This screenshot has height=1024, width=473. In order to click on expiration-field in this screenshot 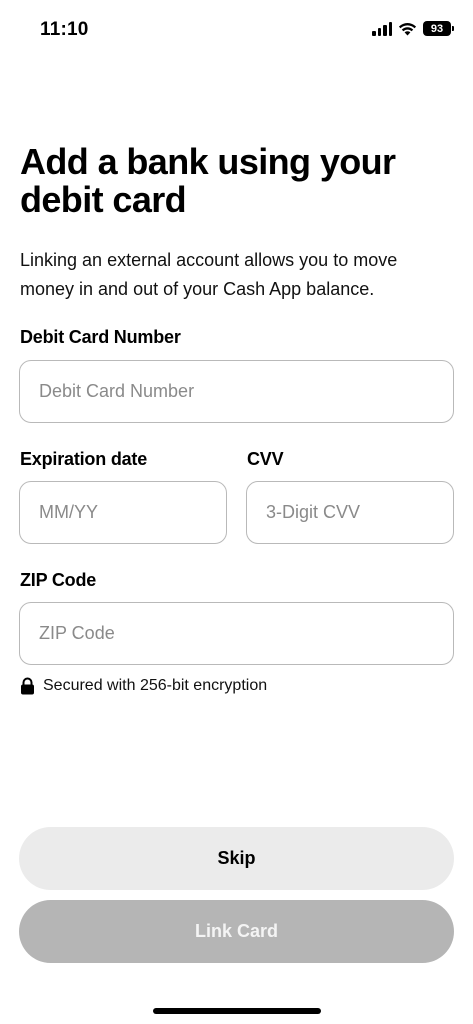, I will do `click(123, 512)`.